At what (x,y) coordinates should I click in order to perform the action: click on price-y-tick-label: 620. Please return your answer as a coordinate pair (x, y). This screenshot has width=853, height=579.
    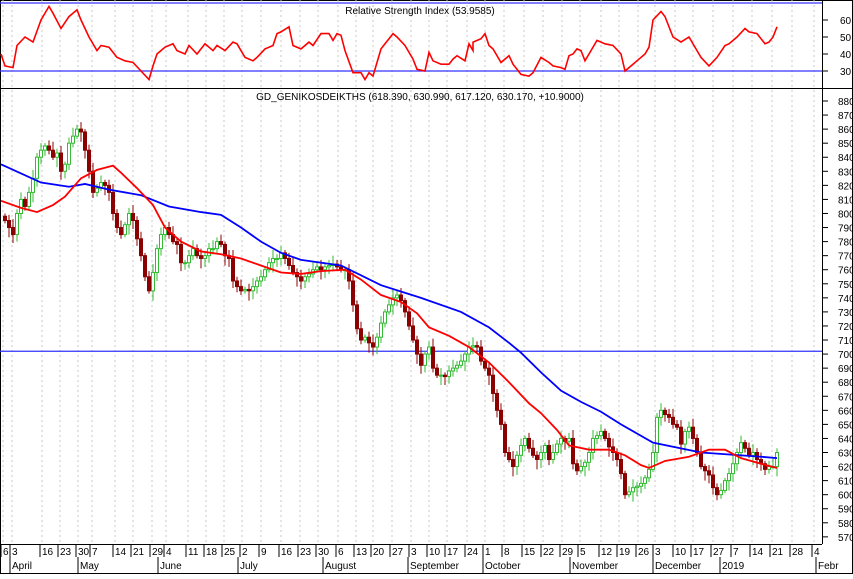
    Looking at the image, I should click on (845, 468).